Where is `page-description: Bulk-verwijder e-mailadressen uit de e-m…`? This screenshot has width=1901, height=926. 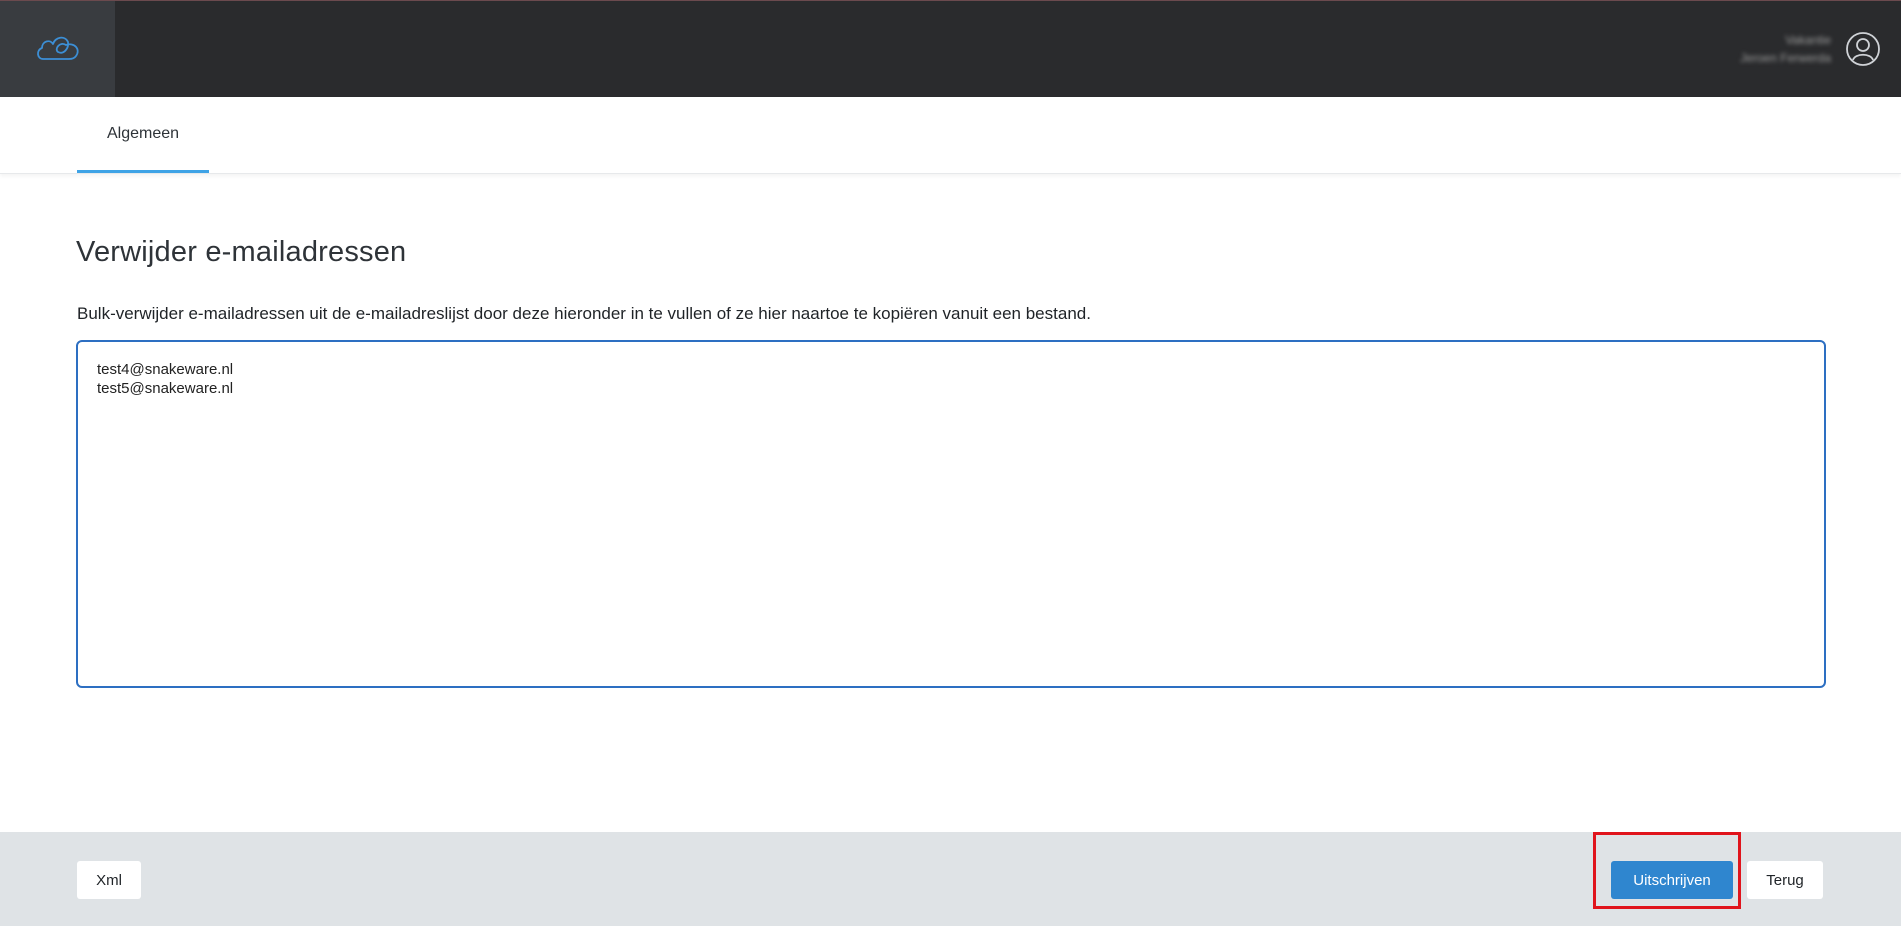
page-description: Bulk-verwijder e-mailadressen uit de e-m… is located at coordinates (584, 313).